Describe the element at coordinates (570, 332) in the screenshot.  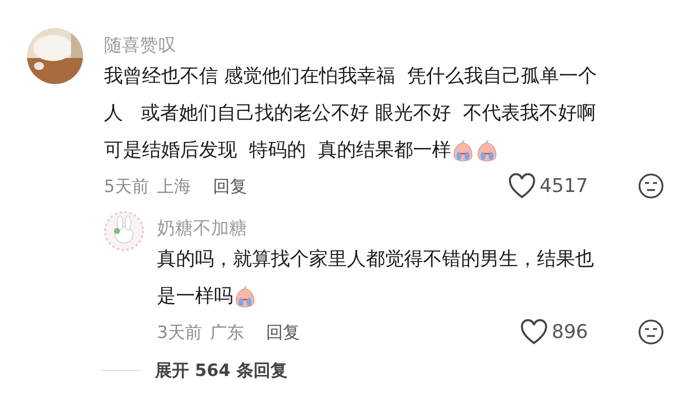
I see `like-count: 896` at that location.